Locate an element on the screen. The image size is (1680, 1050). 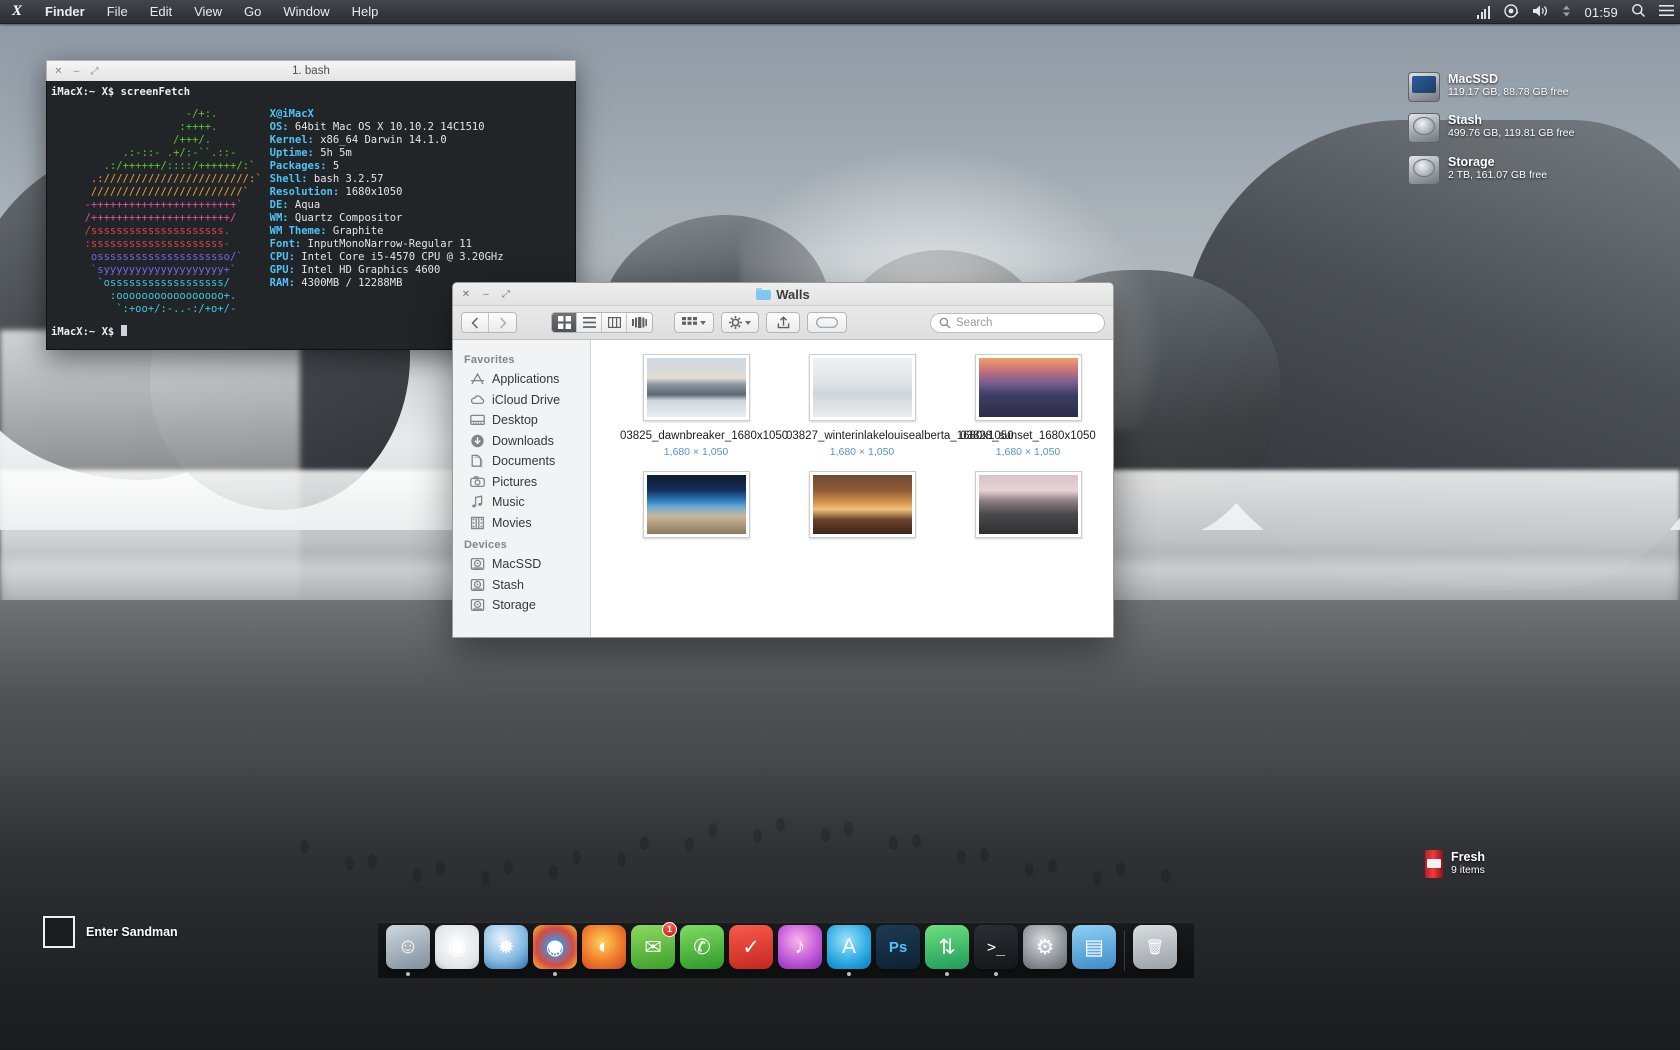
sidebar-item-movies: Movies is located at coordinates (521, 523).